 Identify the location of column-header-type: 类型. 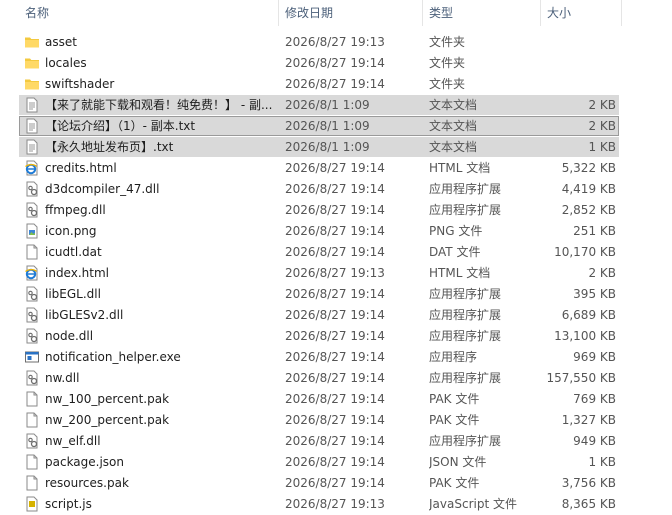
(481, 13).